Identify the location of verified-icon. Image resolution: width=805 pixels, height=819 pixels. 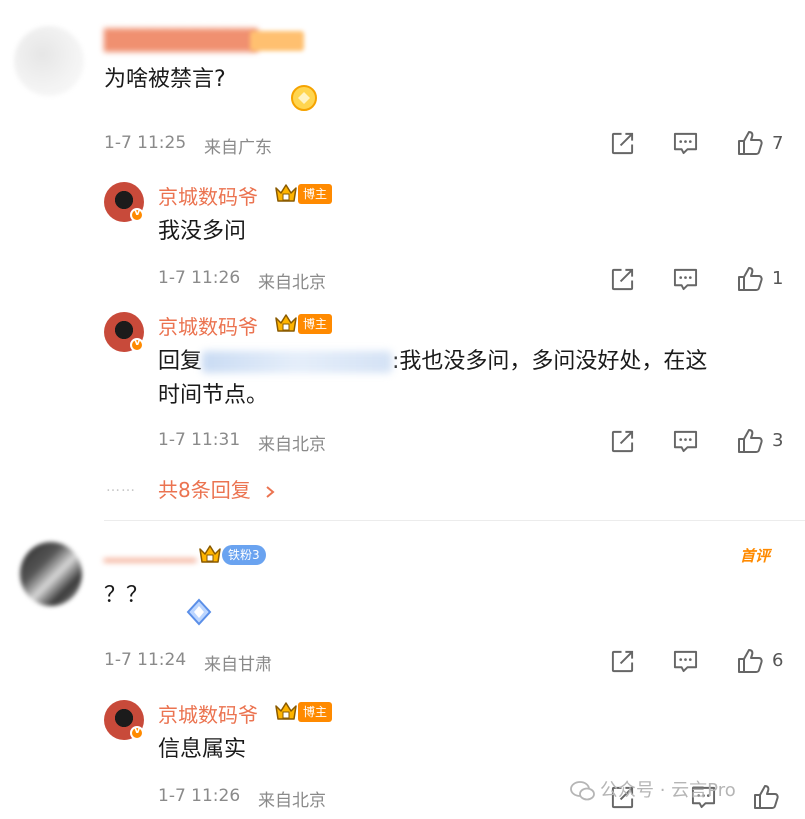
(137, 732).